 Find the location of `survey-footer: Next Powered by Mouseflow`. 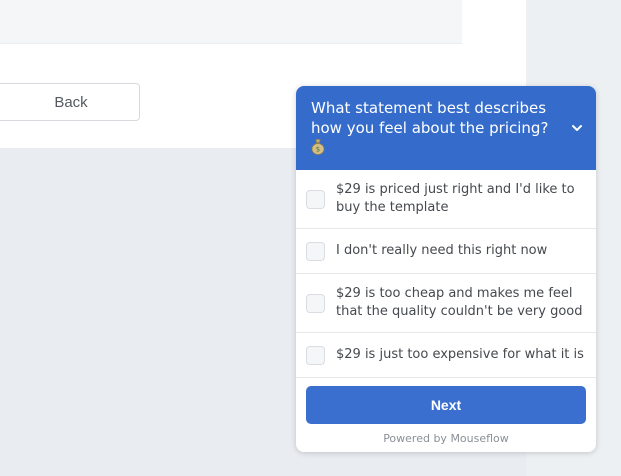

survey-footer: Next Powered by Mouseflow is located at coordinates (446, 411).